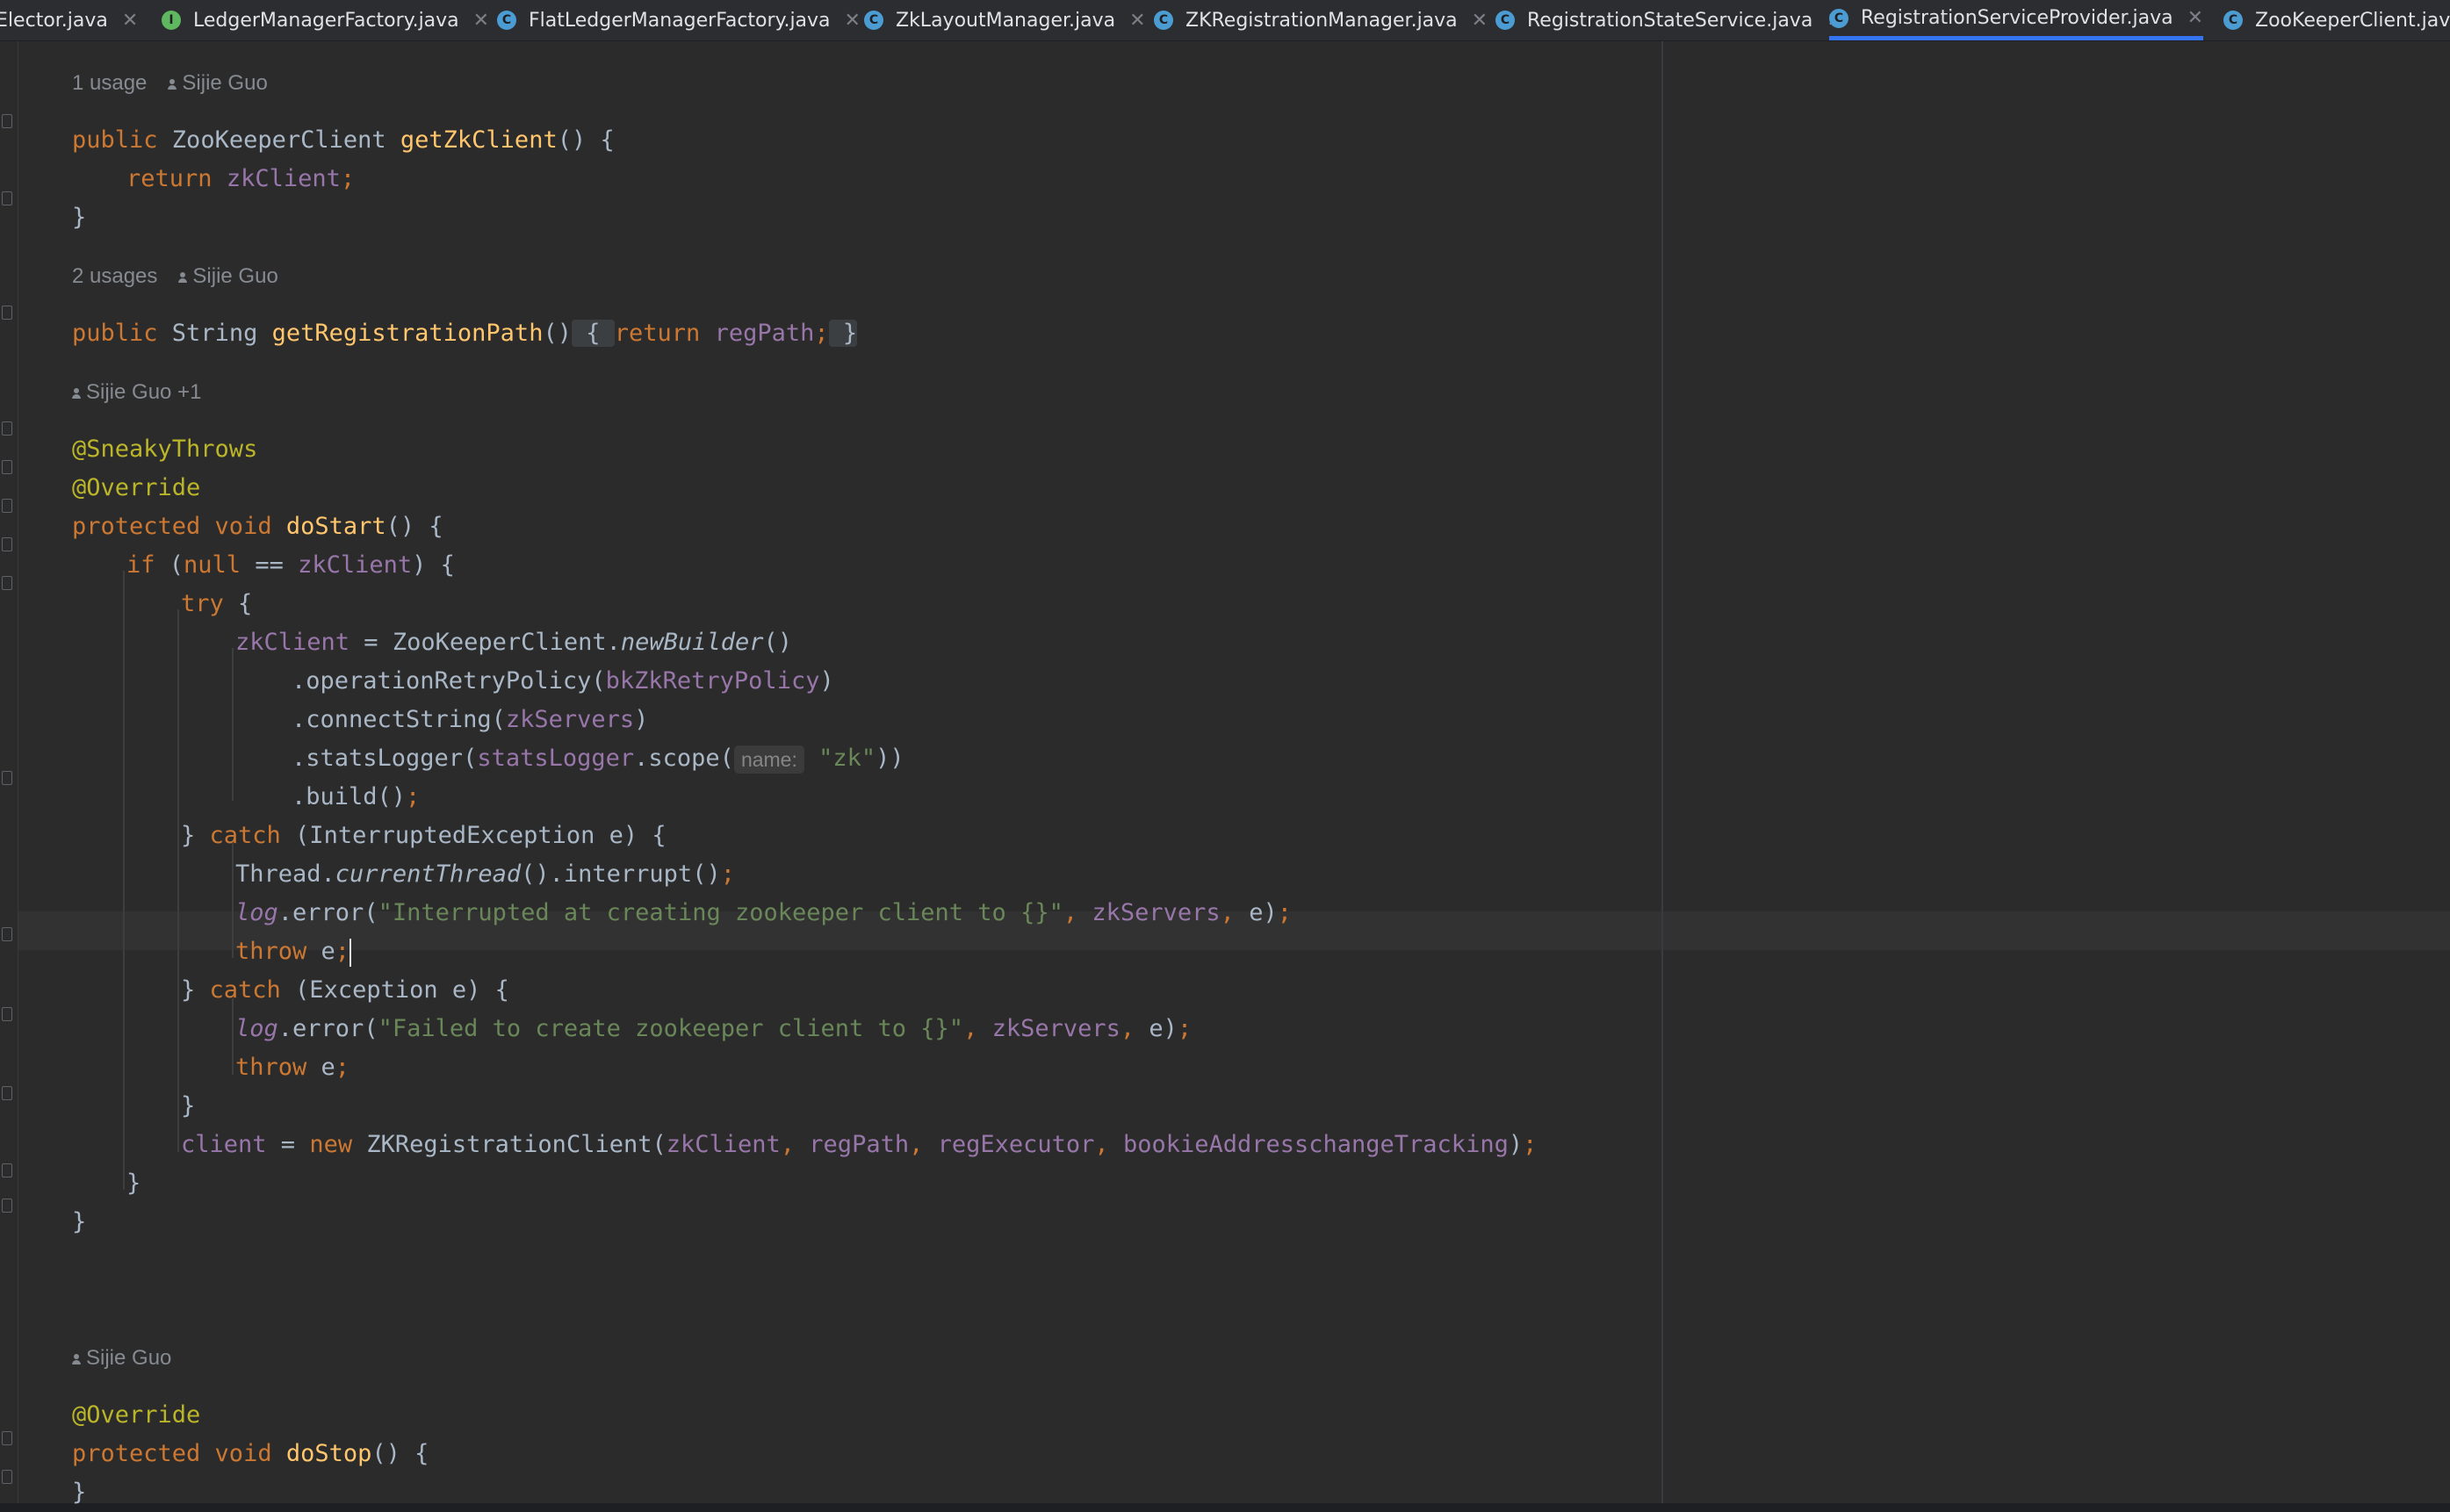  I want to click on code-line: .operationRetryPolicy(bkZkRetryPolicy), so click(563, 681).